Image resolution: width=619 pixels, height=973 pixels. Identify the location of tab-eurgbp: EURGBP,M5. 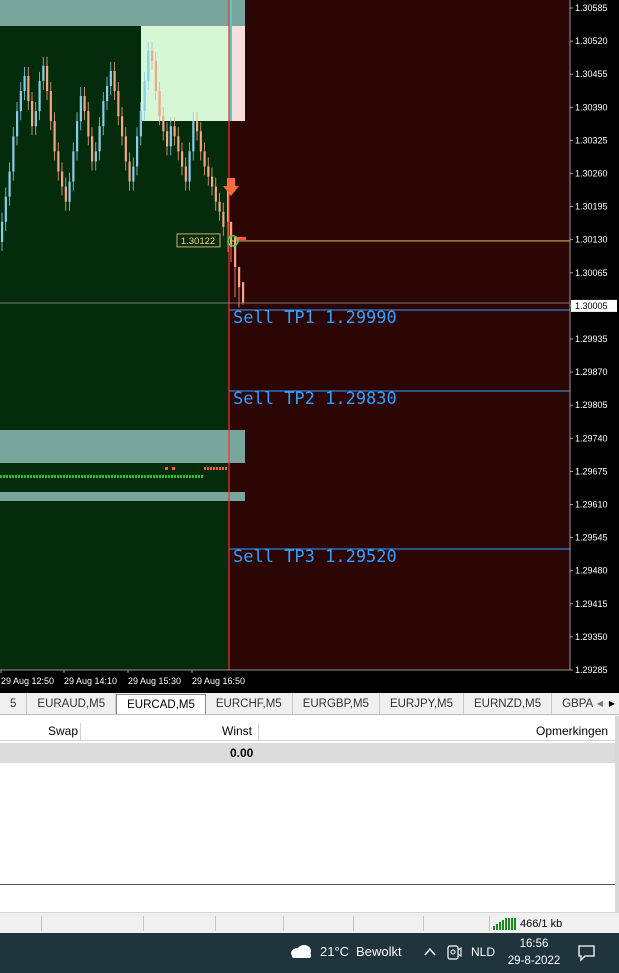
(336, 703).